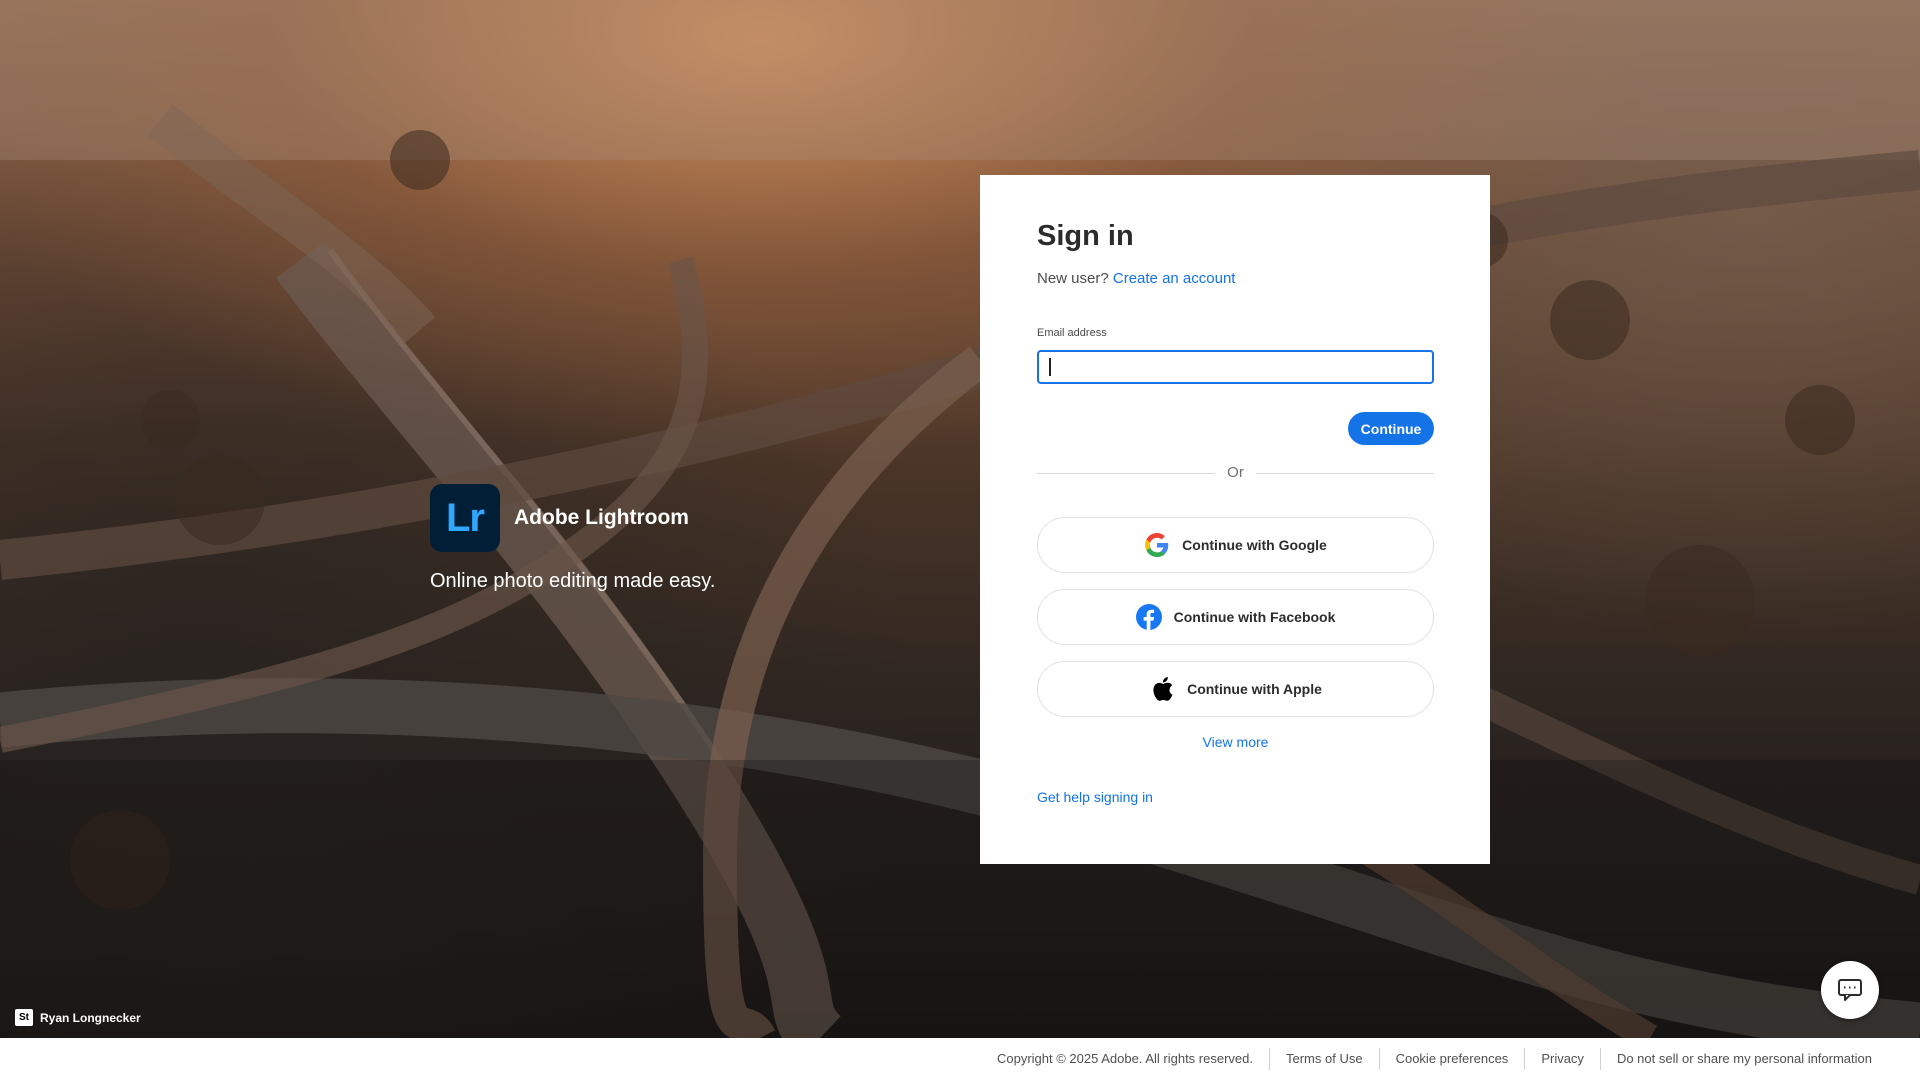 The width and height of the screenshot is (1920, 1080). What do you see at coordinates (601, 517) in the screenshot?
I see `product-name: Adobe Lightroom` at bounding box center [601, 517].